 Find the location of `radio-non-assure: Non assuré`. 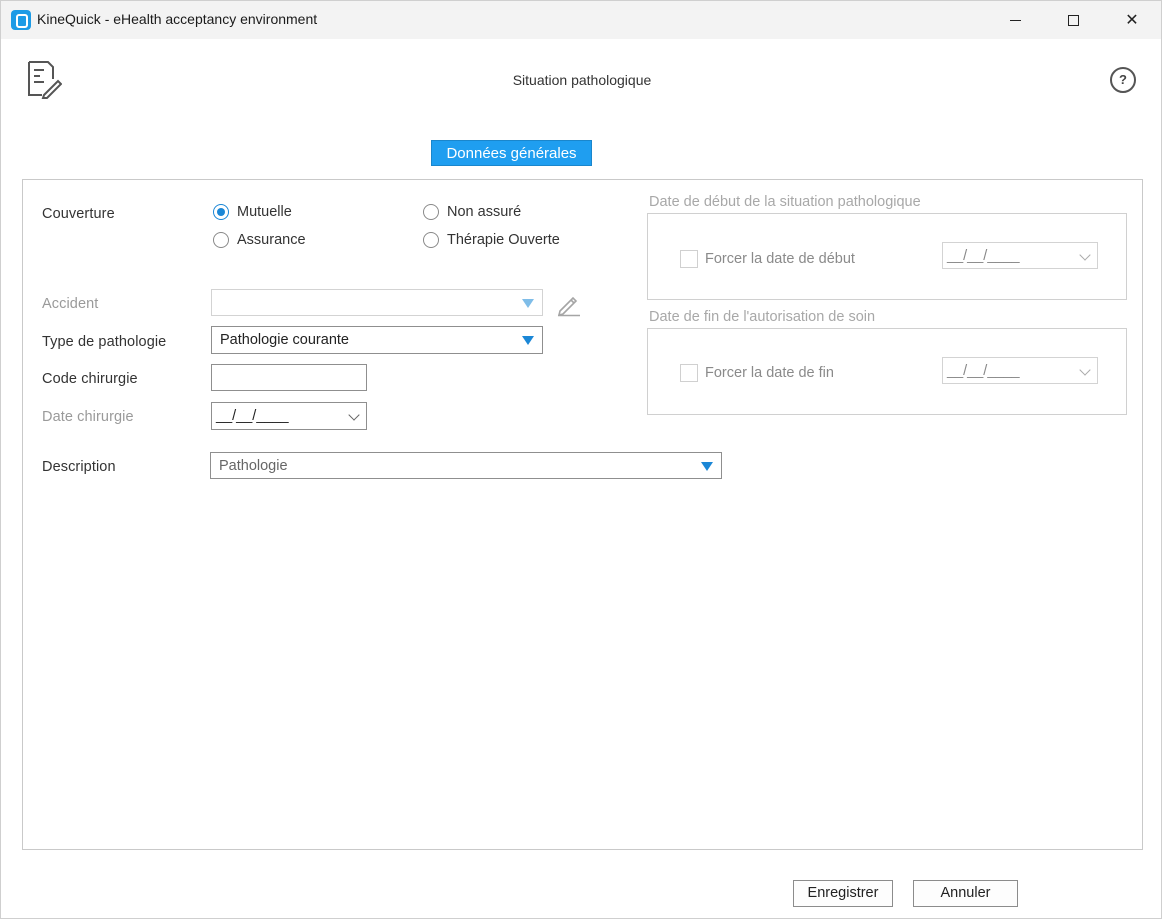

radio-non-assure: Non assuré is located at coordinates (472, 212).